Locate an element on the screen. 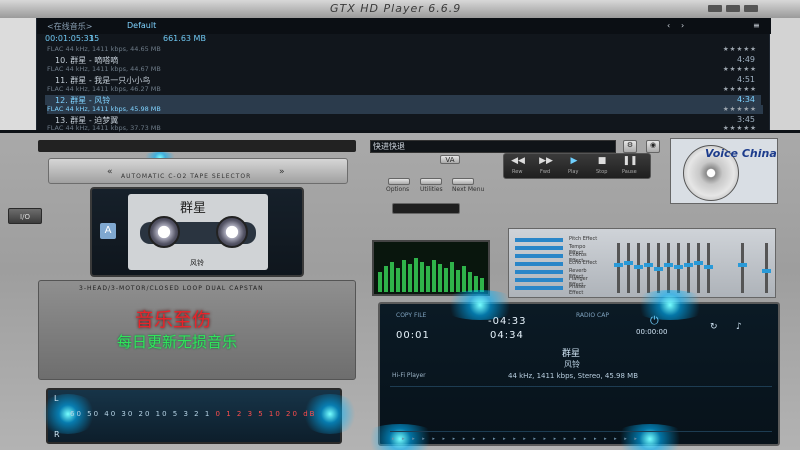 This screenshot has height=450, width=800. play-label: Play is located at coordinates (573, 172).